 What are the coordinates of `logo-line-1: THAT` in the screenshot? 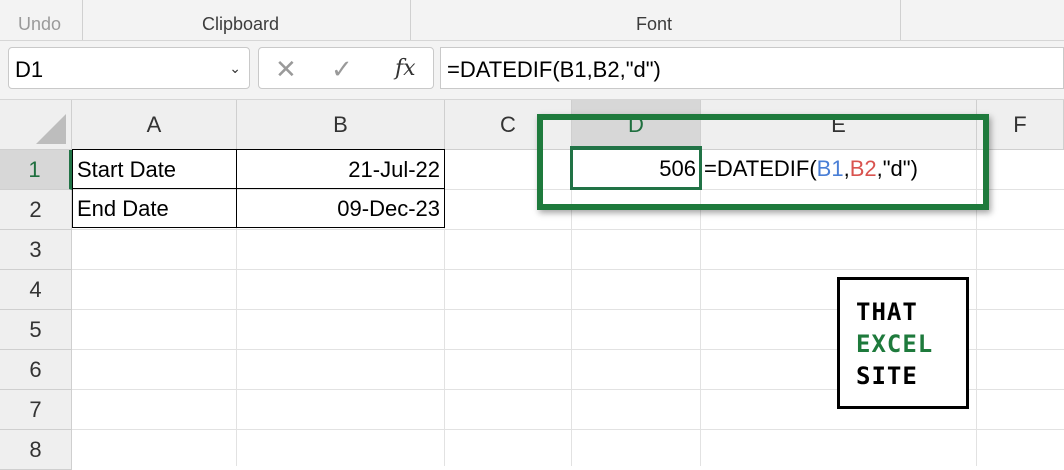 It's located at (887, 312).